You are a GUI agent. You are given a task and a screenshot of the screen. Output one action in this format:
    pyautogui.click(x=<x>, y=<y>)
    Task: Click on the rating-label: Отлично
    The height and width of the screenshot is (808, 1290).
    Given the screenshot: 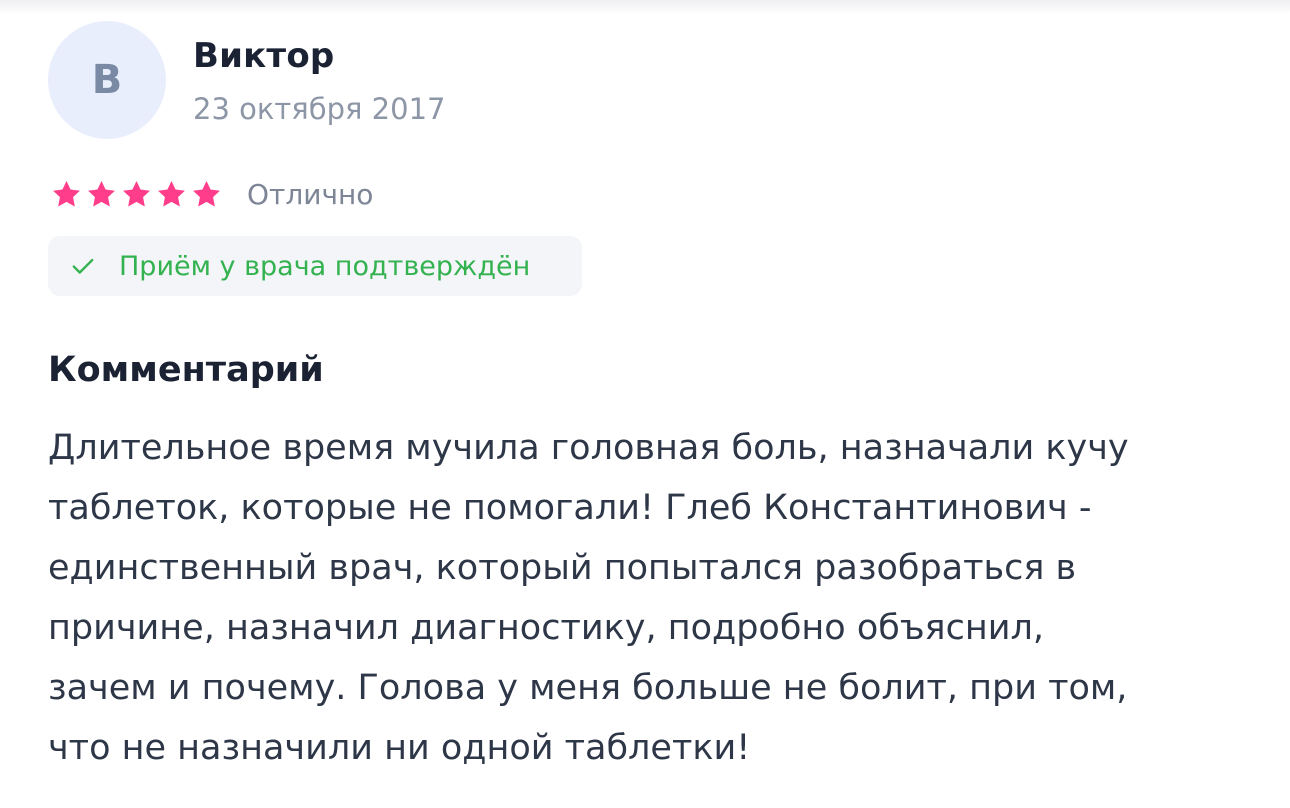 What is the action you would take?
    pyautogui.click(x=310, y=194)
    